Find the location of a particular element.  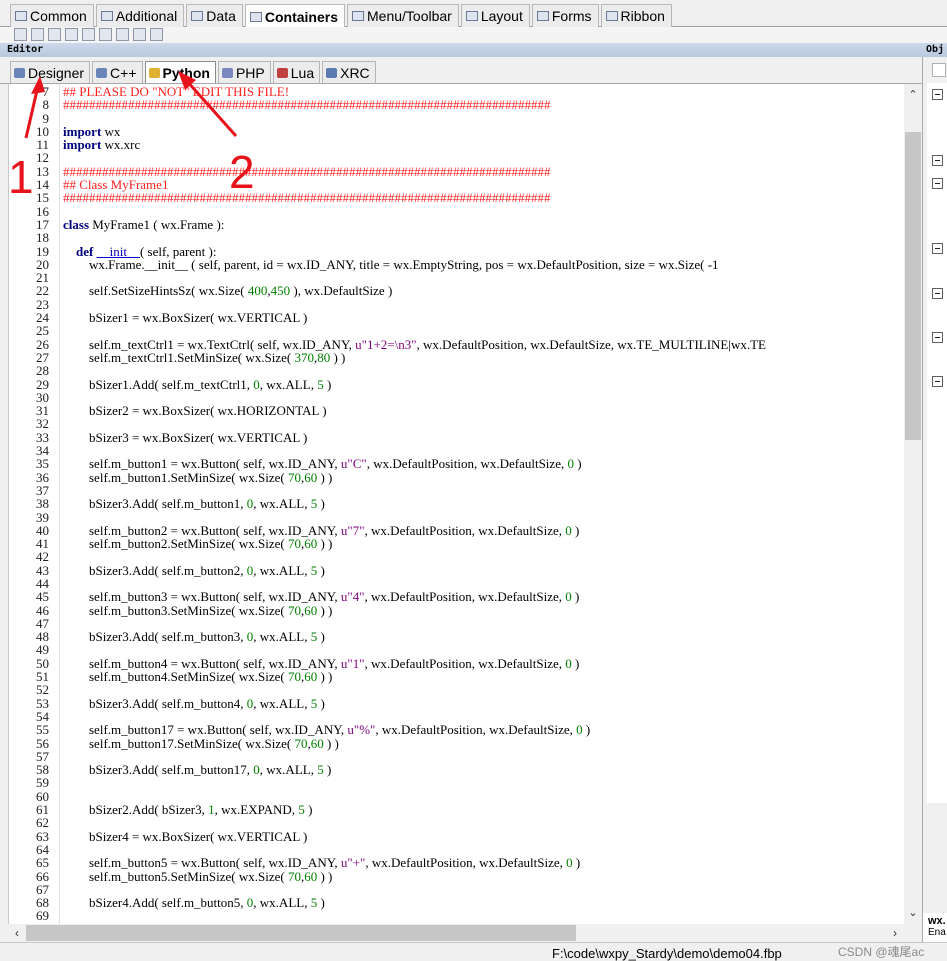

code-token: self.m_button3.SetMinSize( wx.Size( is located at coordinates (175, 610).